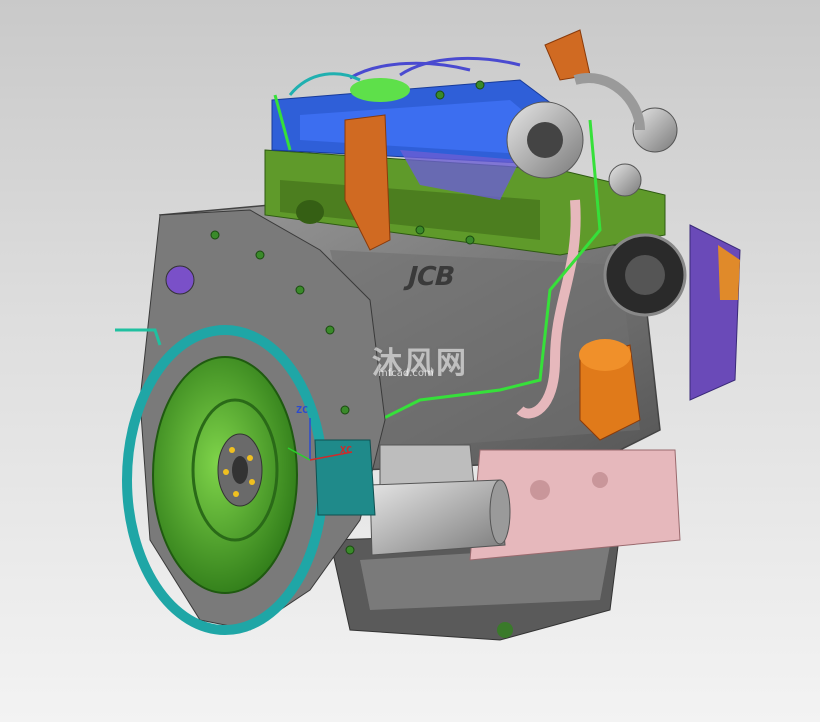 This screenshot has width=820, height=722. What do you see at coordinates (346, 450) in the screenshot?
I see `axis-x-label: XC` at bounding box center [346, 450].